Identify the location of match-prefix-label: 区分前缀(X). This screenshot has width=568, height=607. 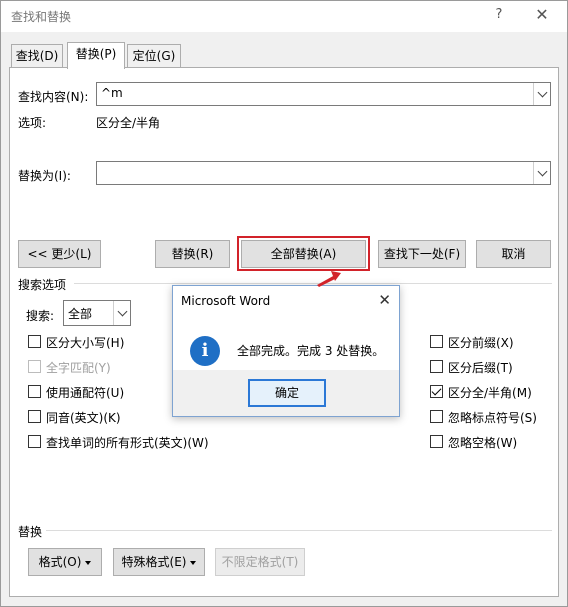
(481, 343).